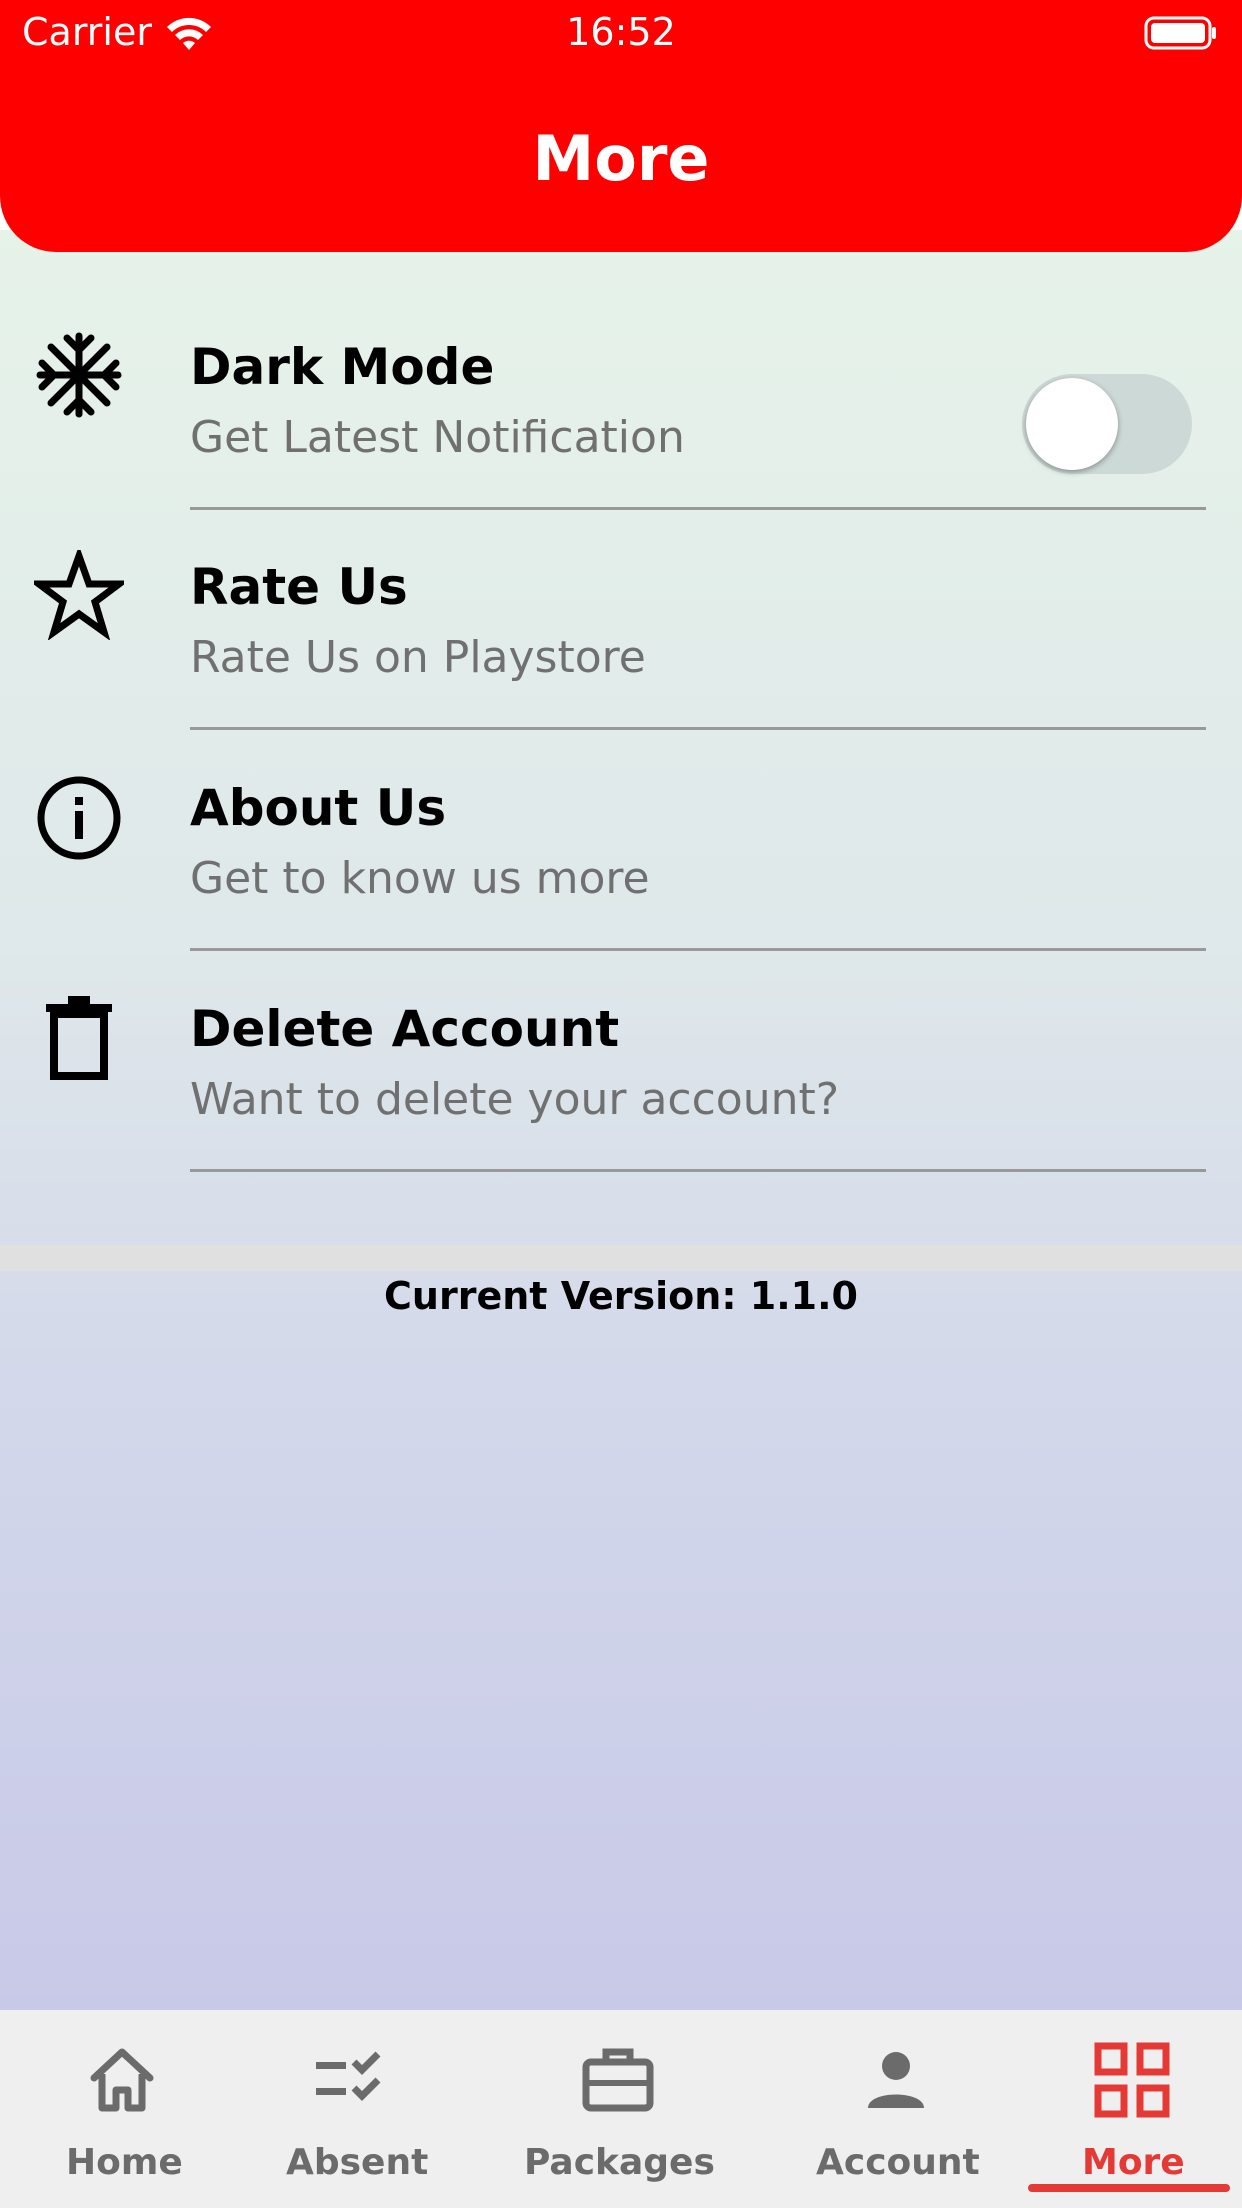 Image resolution: width=1242 pixels, height=2208 pixels. Describe the element at coordinates (618, 2080) in the screenshot. I see `briefcase-icon` at that location.